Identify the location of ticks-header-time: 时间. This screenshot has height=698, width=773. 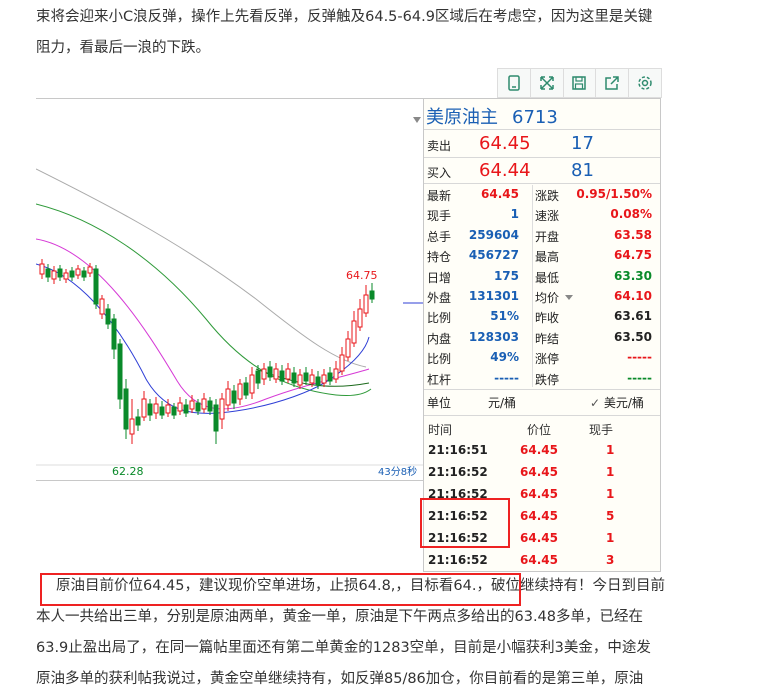
(440, 430).